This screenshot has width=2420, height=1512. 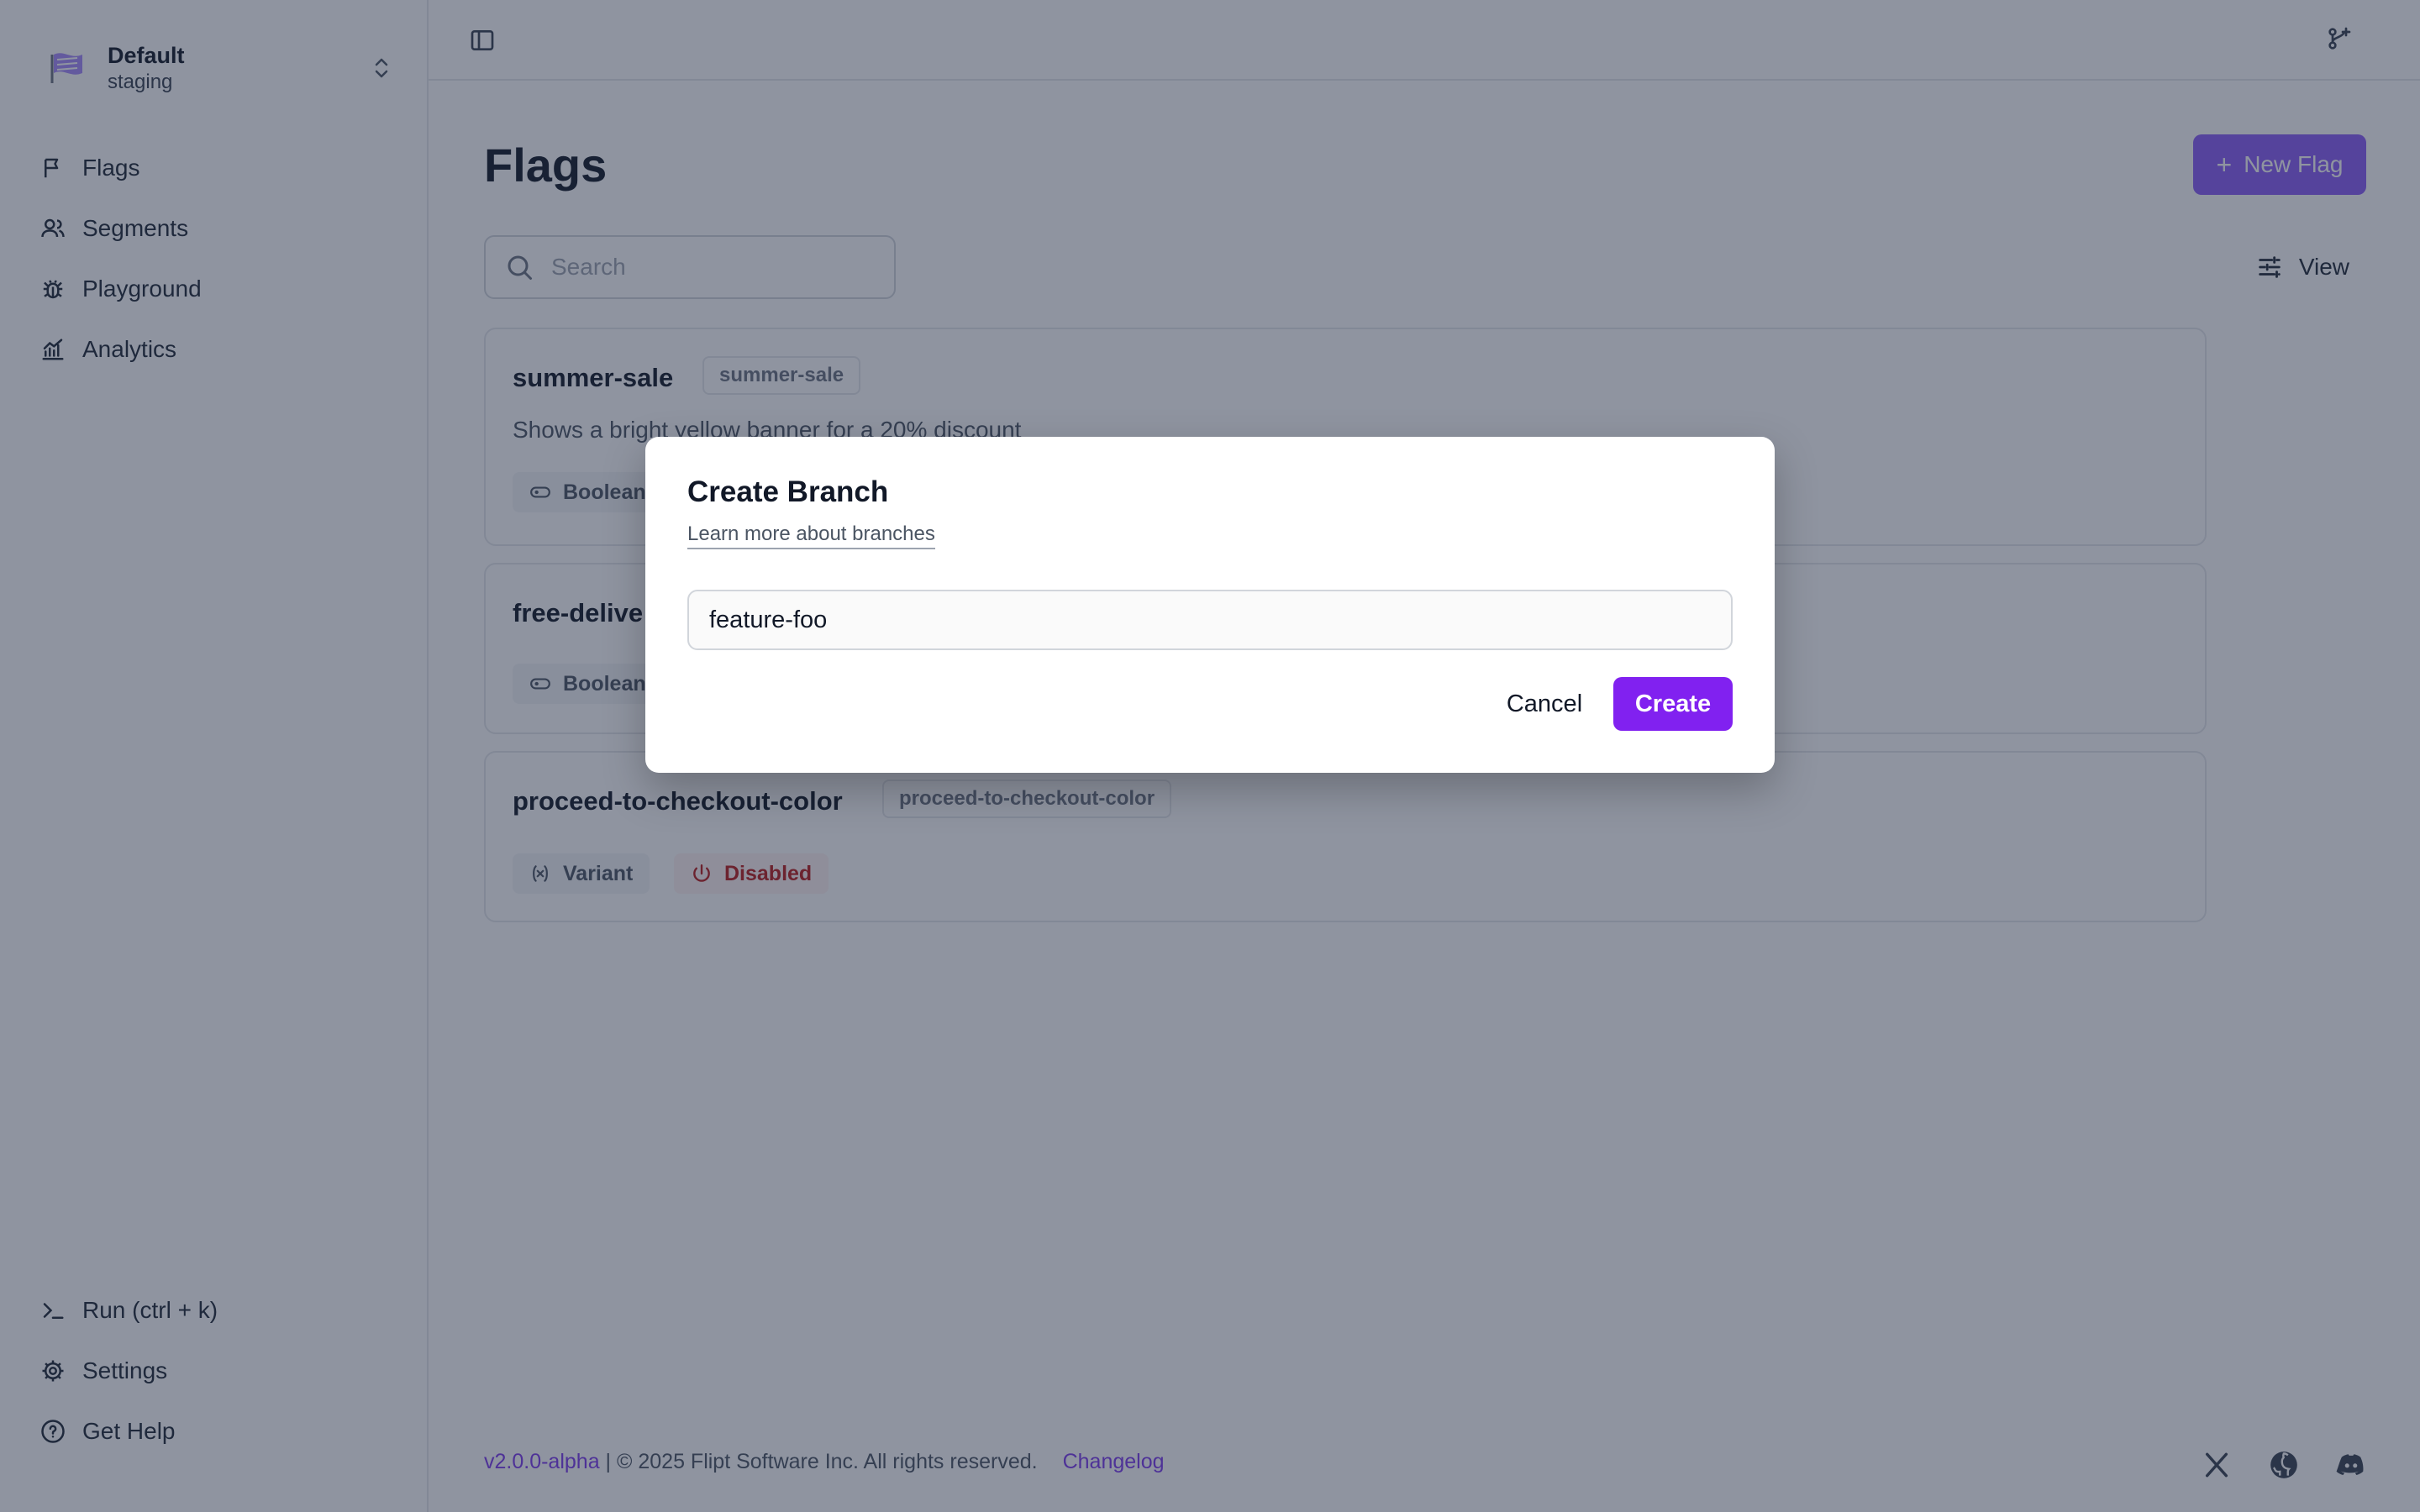 I want to click on learn-more-link: Learn more about branches, so click(x=811, y=535).